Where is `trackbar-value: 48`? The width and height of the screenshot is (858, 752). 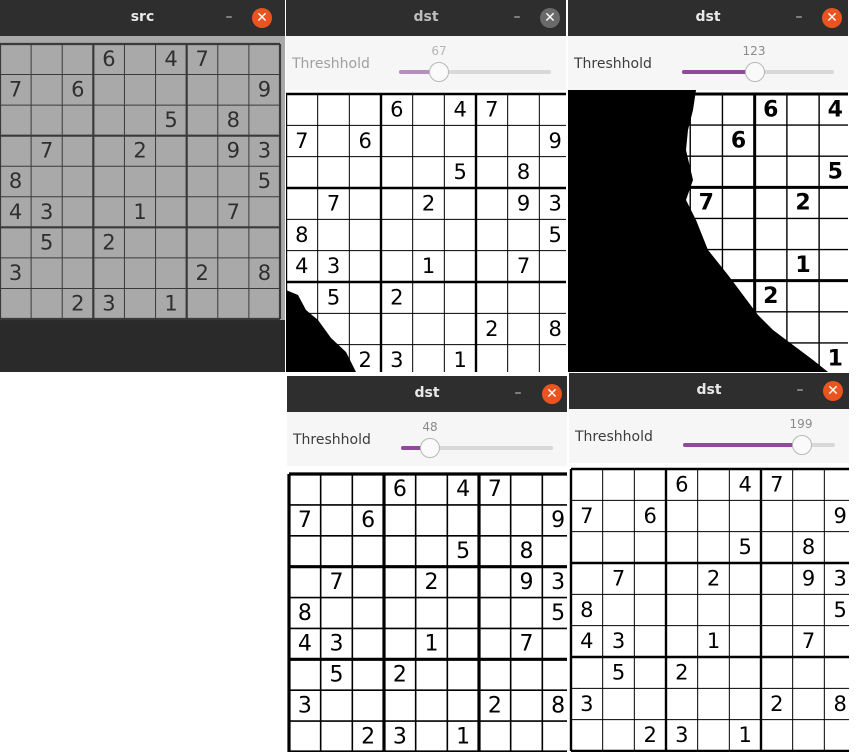
trackbar-value: 48 is located at coordinates (430, 427).